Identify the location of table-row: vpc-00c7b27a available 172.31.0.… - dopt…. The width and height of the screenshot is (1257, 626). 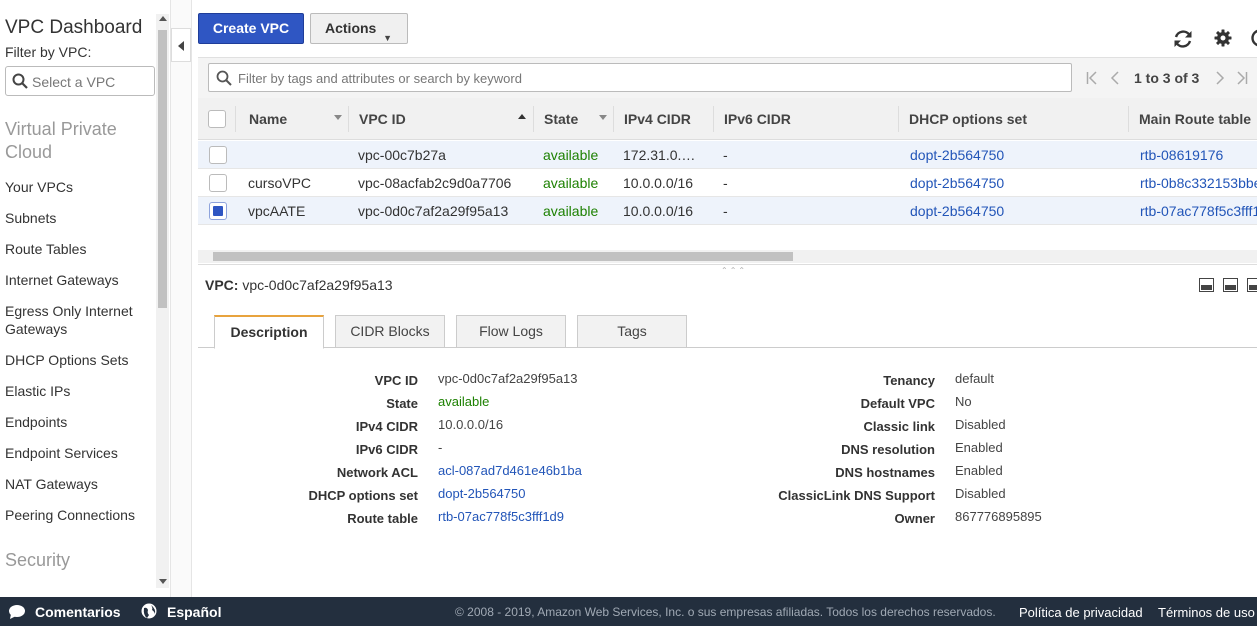
(727, 155).